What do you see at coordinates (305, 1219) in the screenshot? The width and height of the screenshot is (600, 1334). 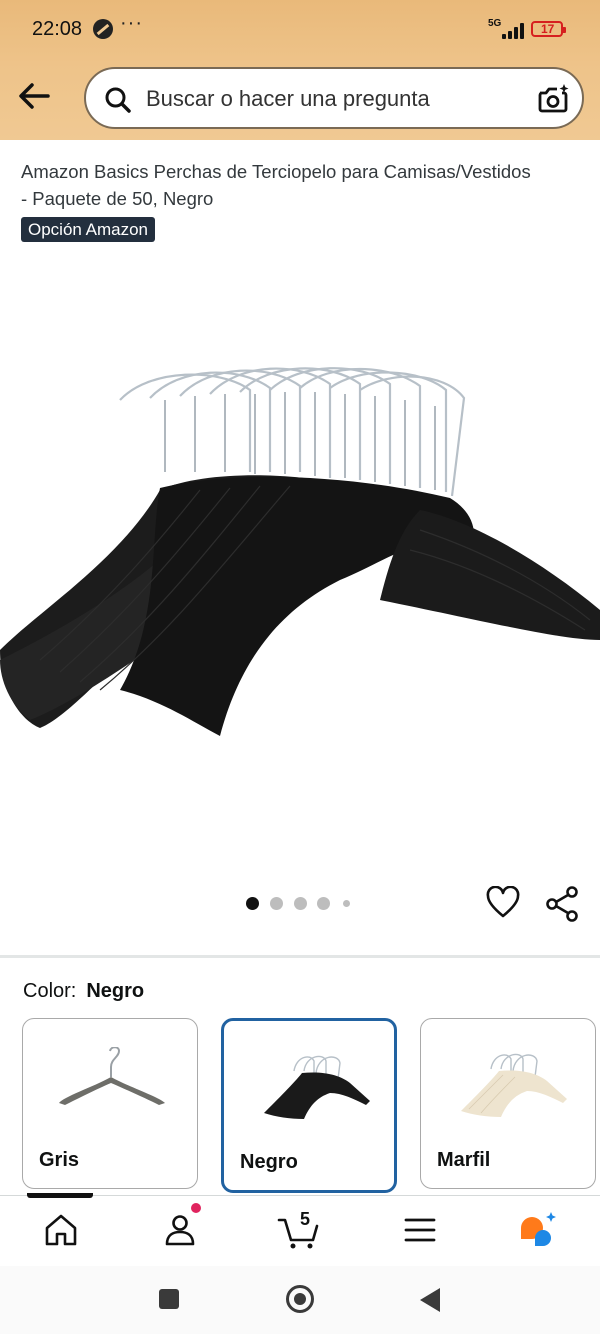 I see `cart-count-badge: 5` at bounding box center [305, 1219].